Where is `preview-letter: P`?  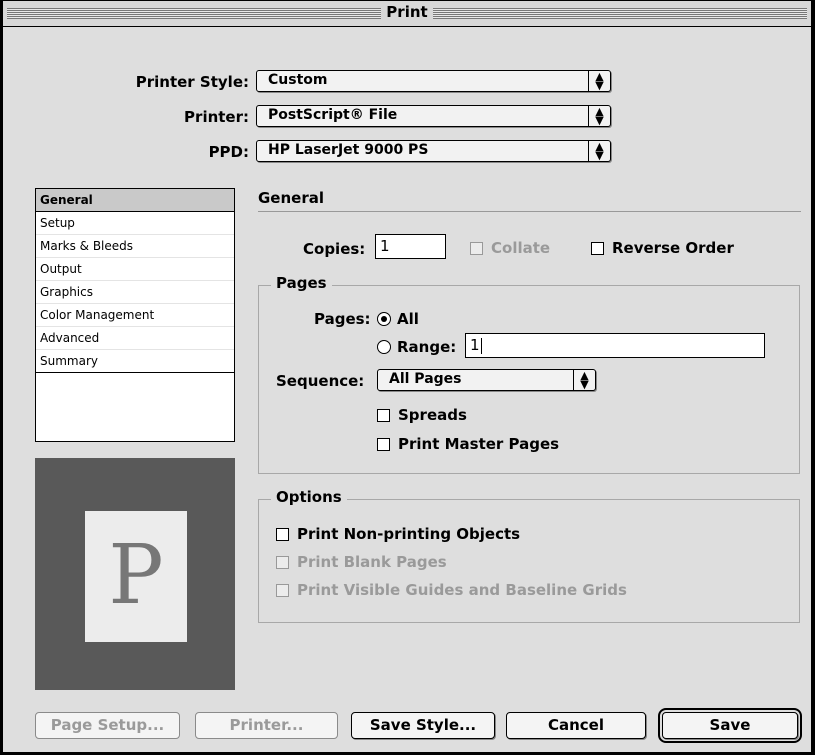 preview-letter: P is located at coordinates (136, 575).